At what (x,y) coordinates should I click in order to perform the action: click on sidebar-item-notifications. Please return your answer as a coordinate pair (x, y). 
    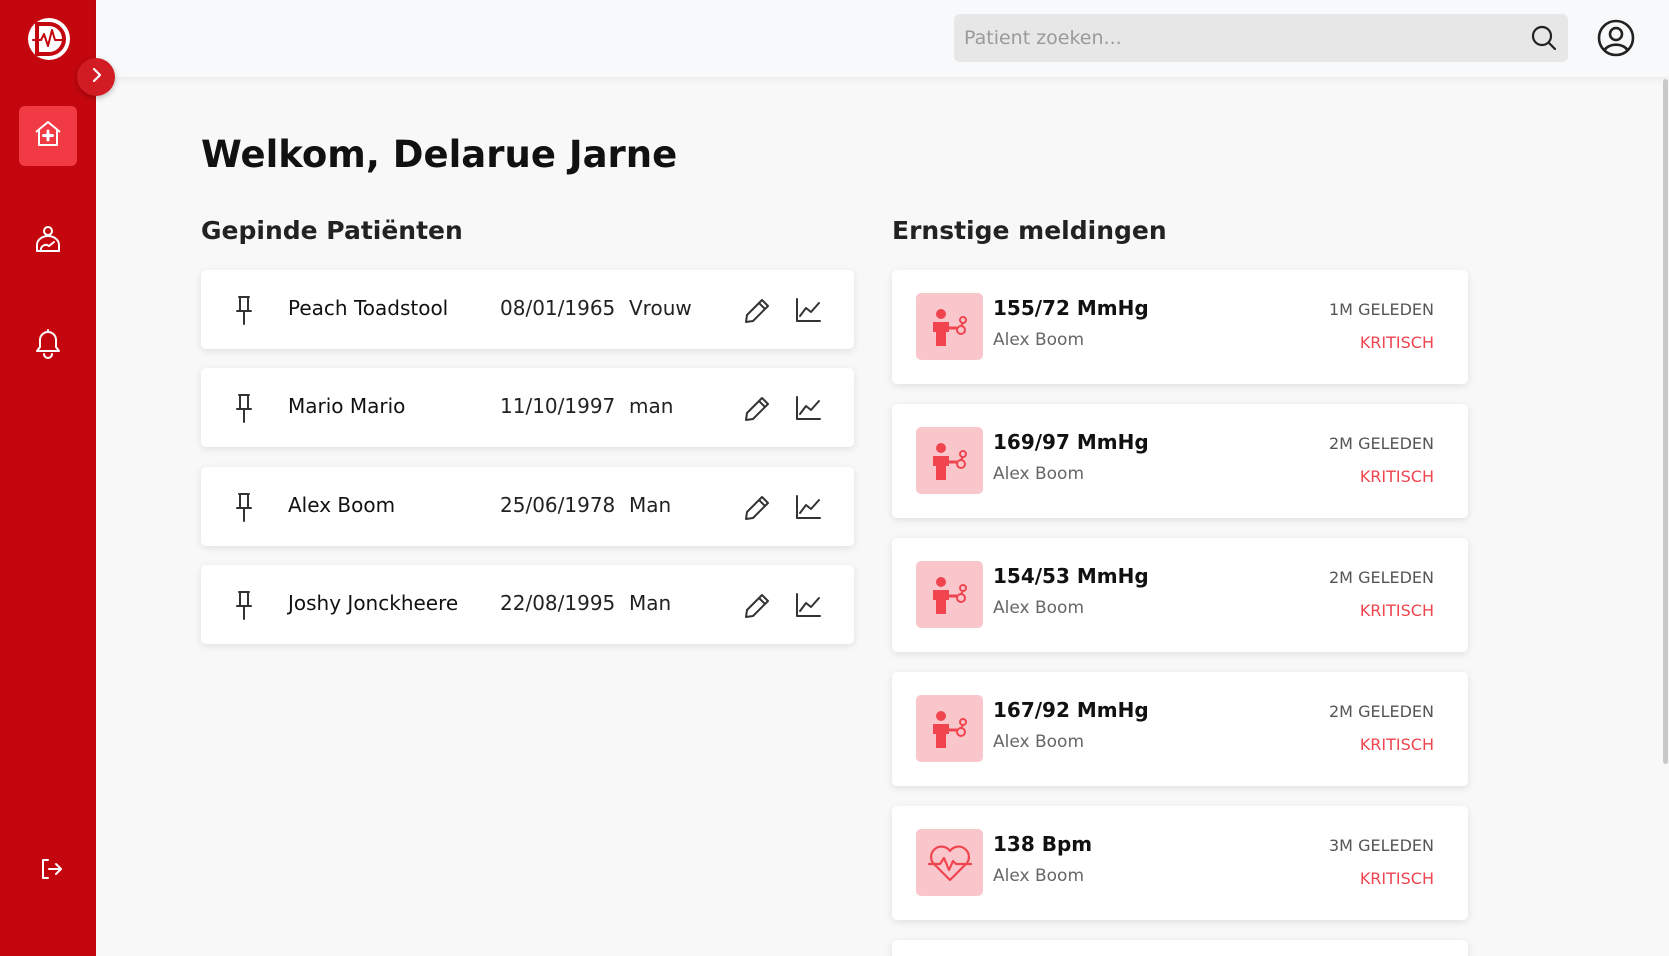
    Looking at the image, I should click on (48, 346).